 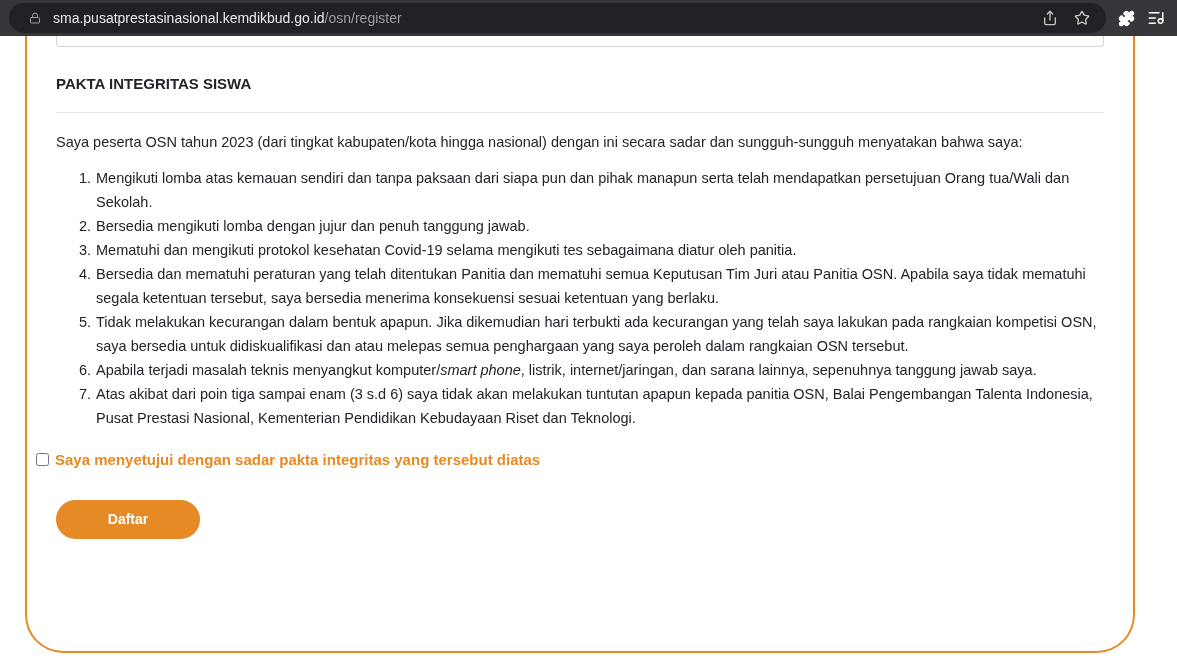 I want to click on media-control-icon, so click(x=1156, y=18).